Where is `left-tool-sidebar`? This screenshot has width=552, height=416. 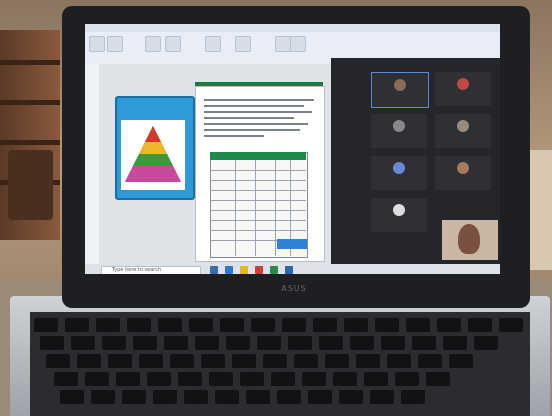
left-tool-sidebar is located at coordinates (92, 164).